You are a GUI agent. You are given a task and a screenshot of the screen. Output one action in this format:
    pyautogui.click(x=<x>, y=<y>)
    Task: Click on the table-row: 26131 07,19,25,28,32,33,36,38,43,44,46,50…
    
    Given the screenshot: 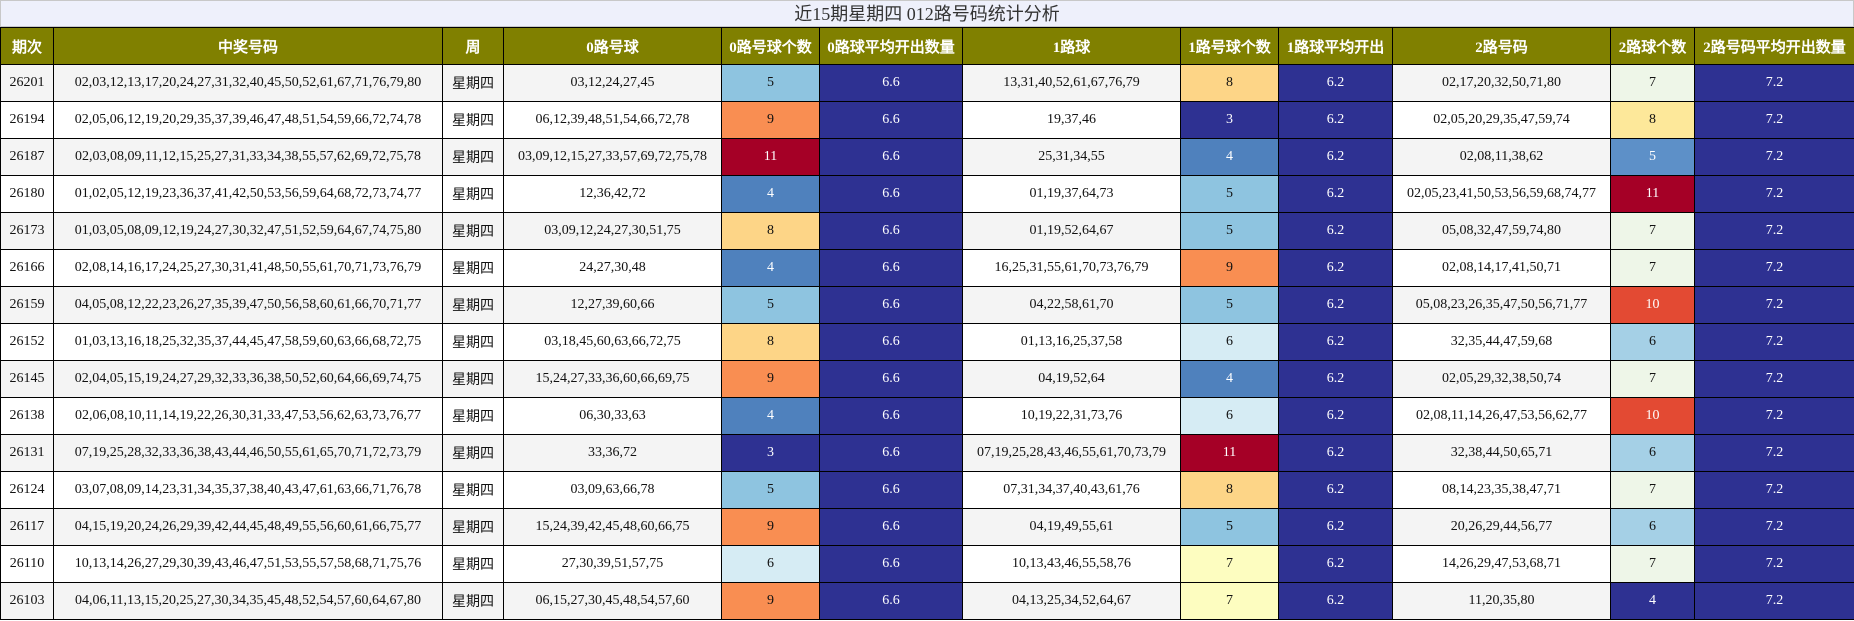 What is the action you would take?
    pyautogui.click(x=927, y=453)
    